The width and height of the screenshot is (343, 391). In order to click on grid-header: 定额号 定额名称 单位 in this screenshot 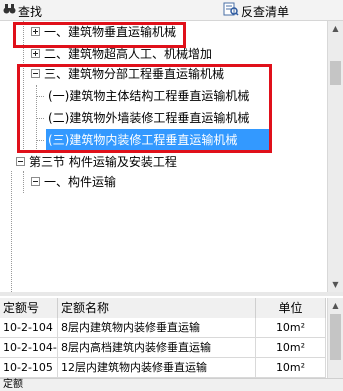, I will do `click(163, 308)`.